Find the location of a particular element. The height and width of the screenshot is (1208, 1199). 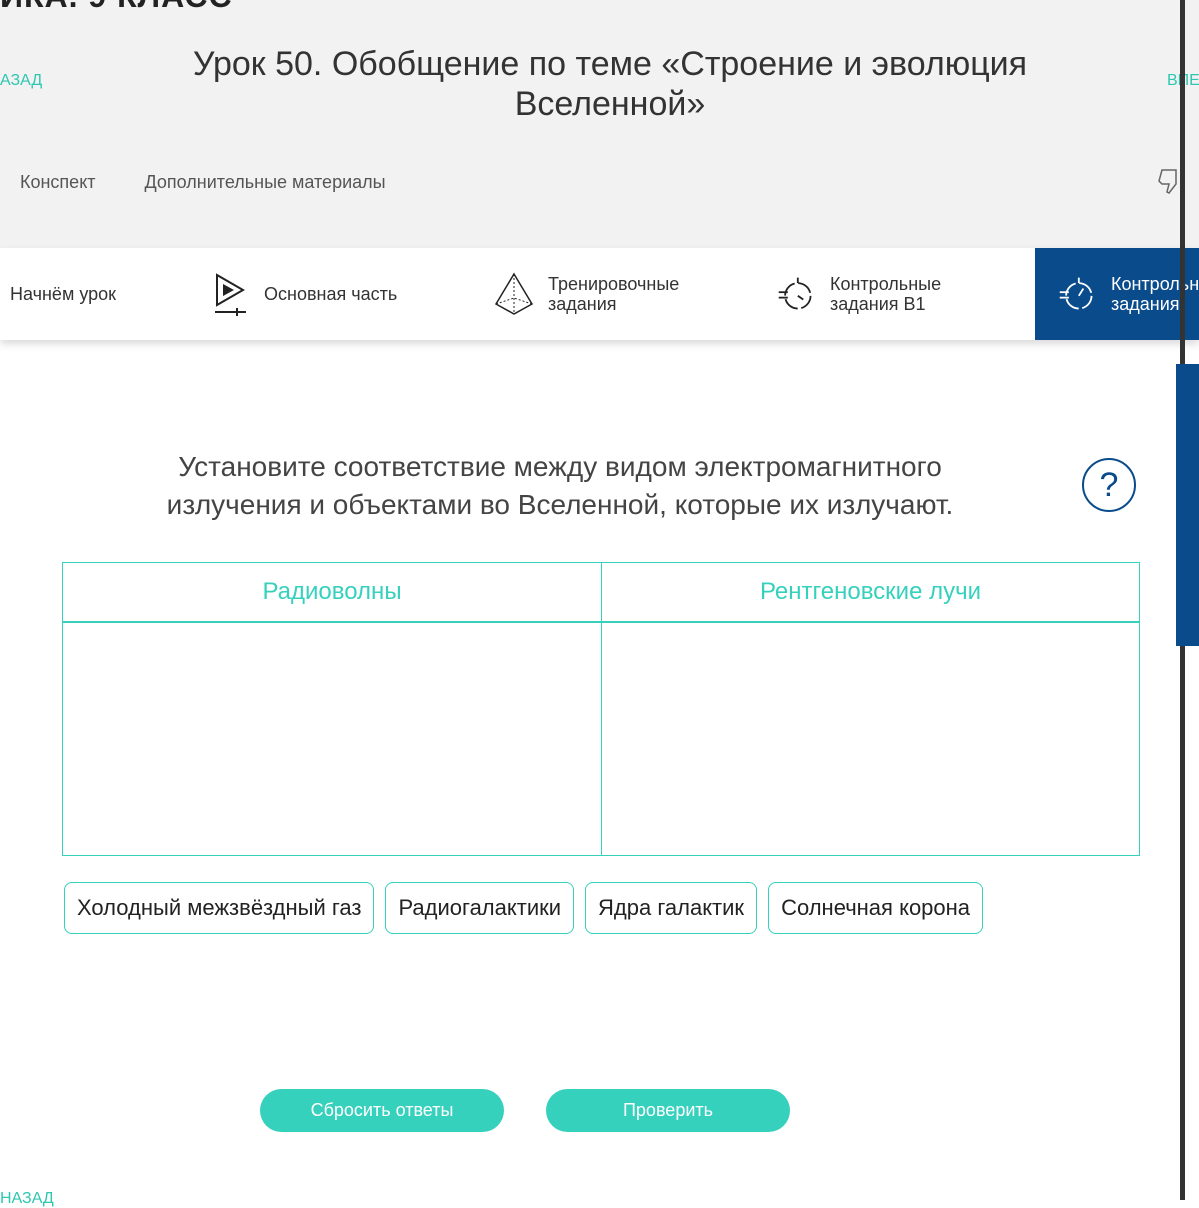

match-column-radio: Радиоволны is located at coordinates (332, 709).